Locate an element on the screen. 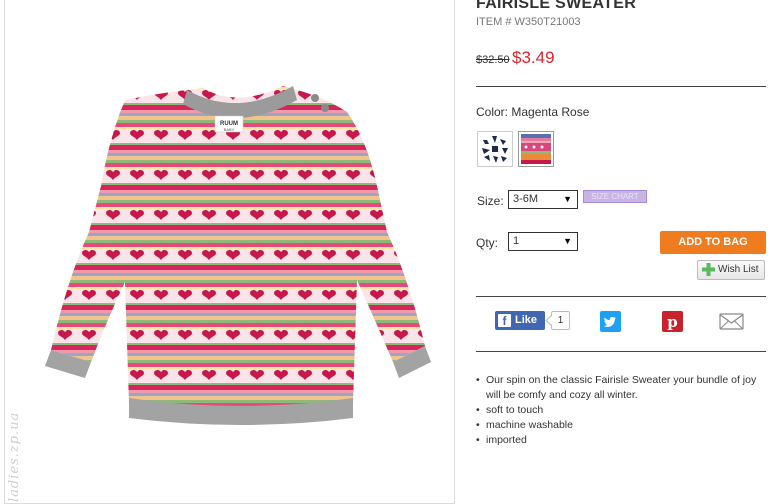 The width and height of the screenshot is (774, 504). plus-icon is located at coordinates (708, 269).